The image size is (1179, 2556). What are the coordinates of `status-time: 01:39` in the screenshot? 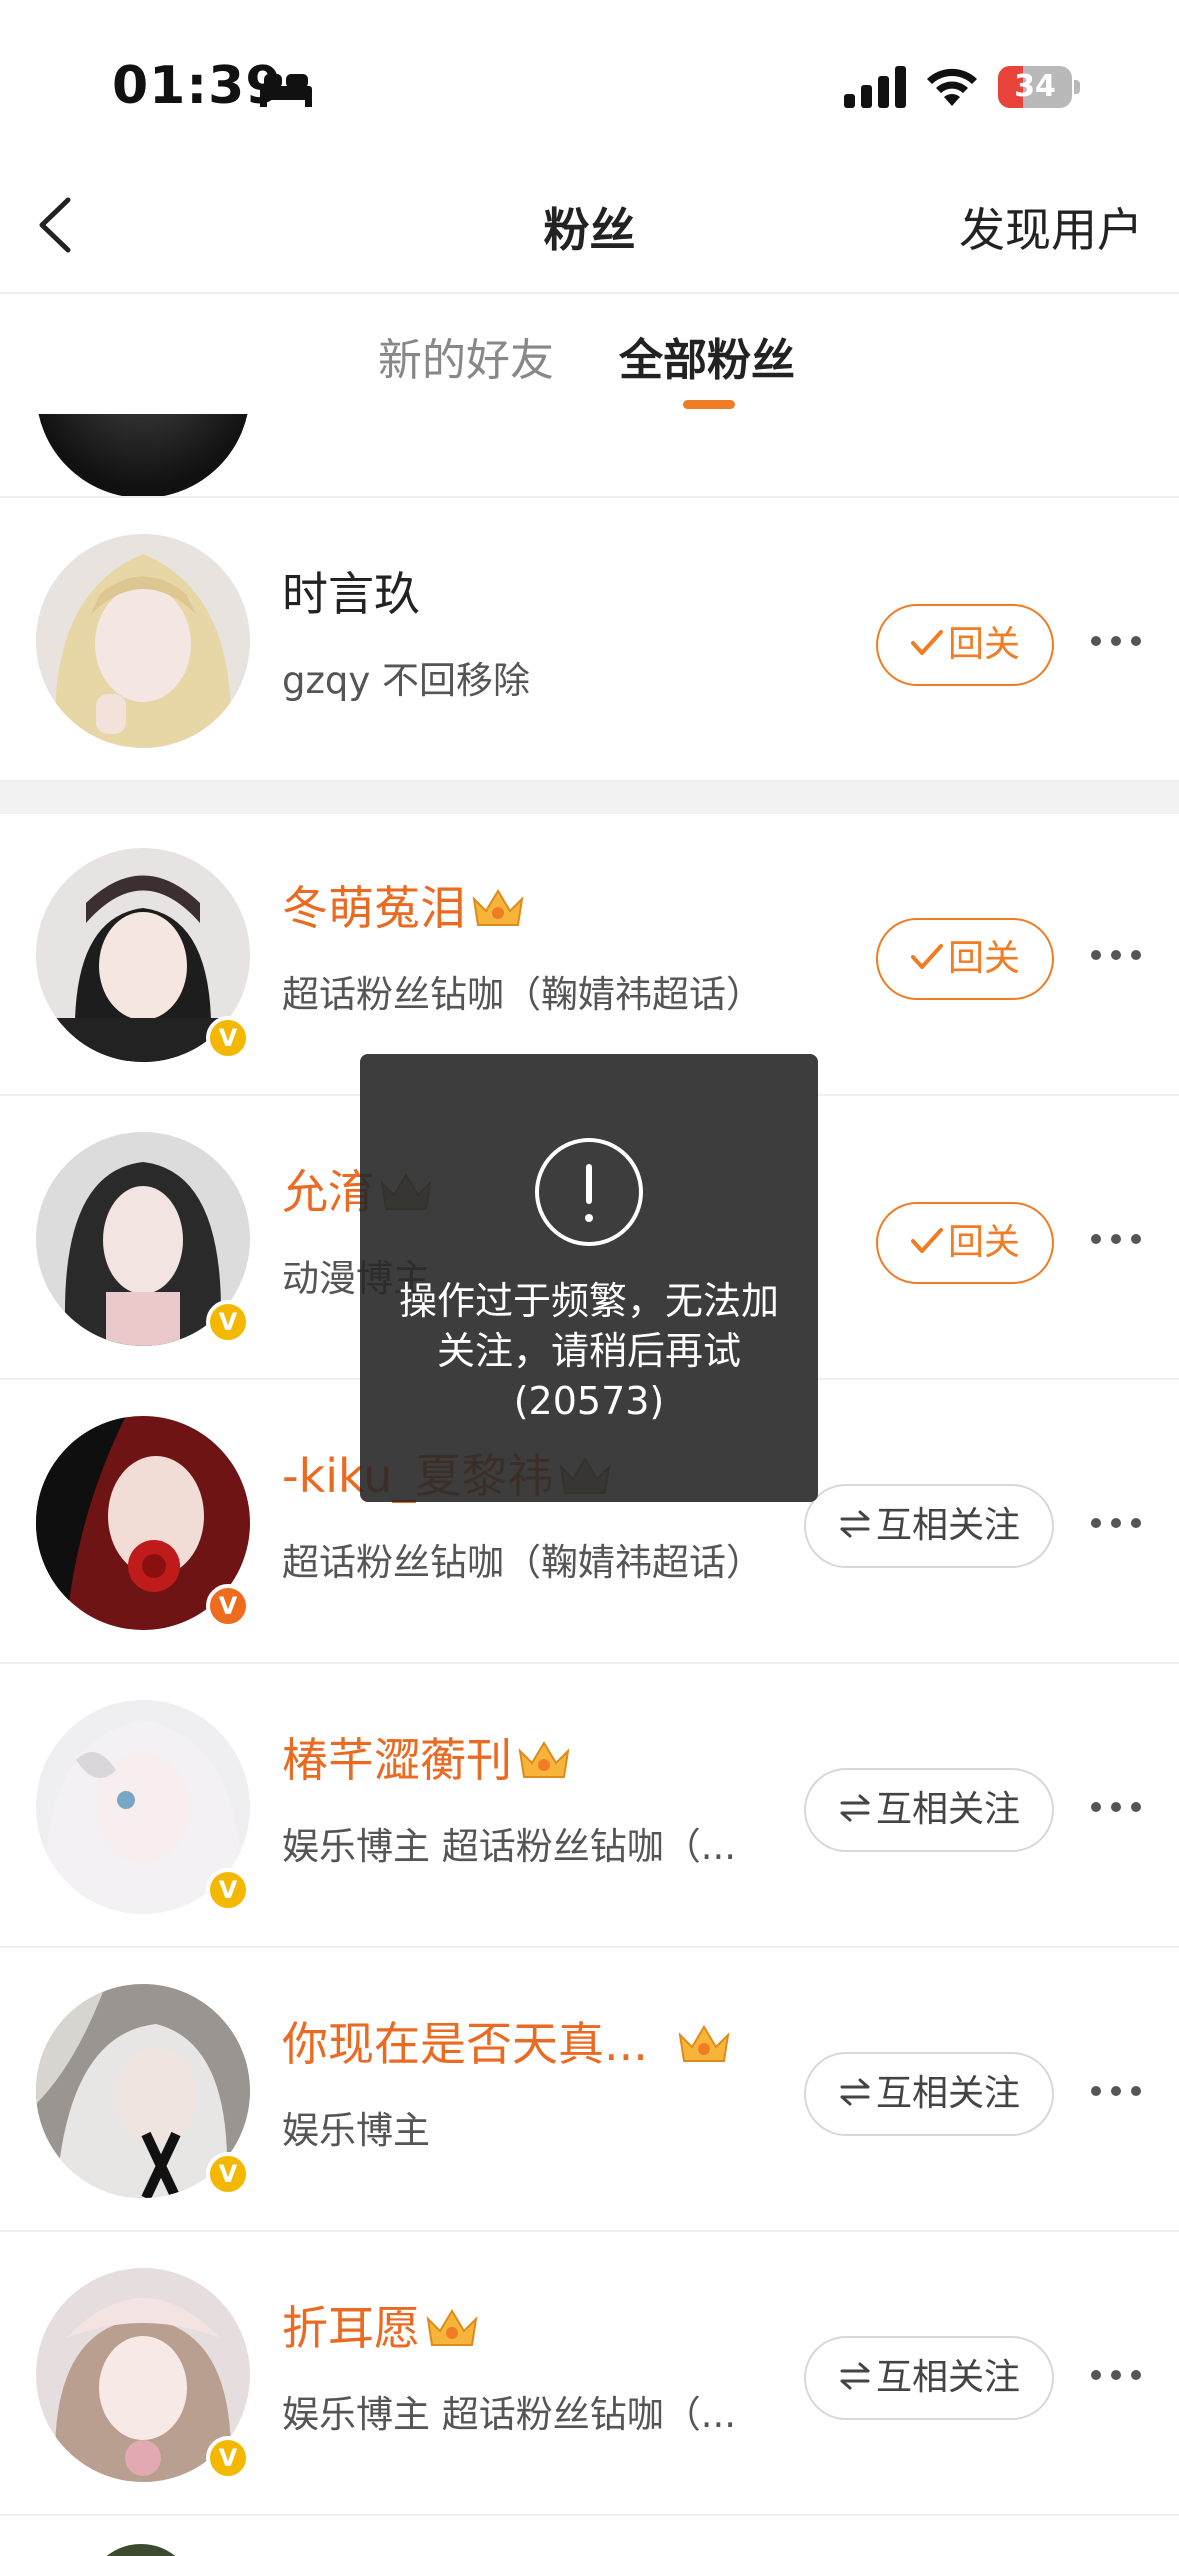 It's located at (197, 86).